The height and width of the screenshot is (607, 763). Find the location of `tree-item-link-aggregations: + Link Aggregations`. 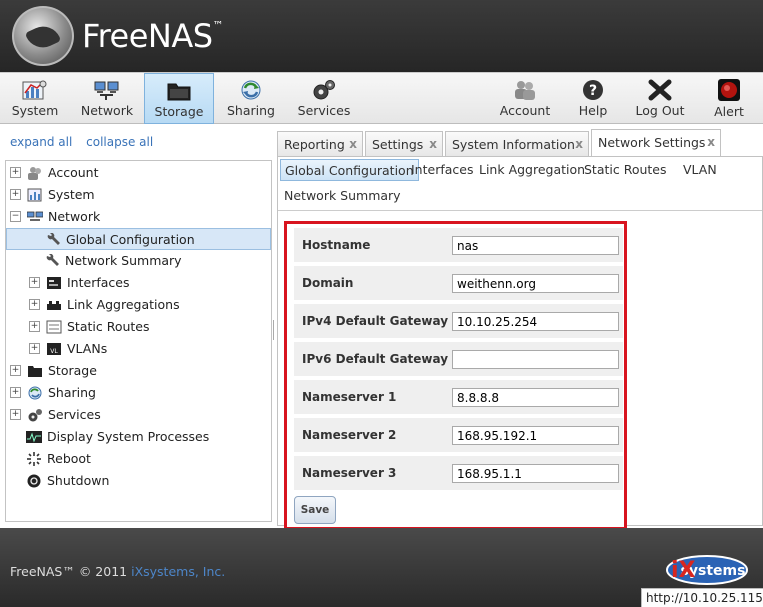

tree-item-link-aggregations: + Link Aggregations is located at coordinates (104, 305).